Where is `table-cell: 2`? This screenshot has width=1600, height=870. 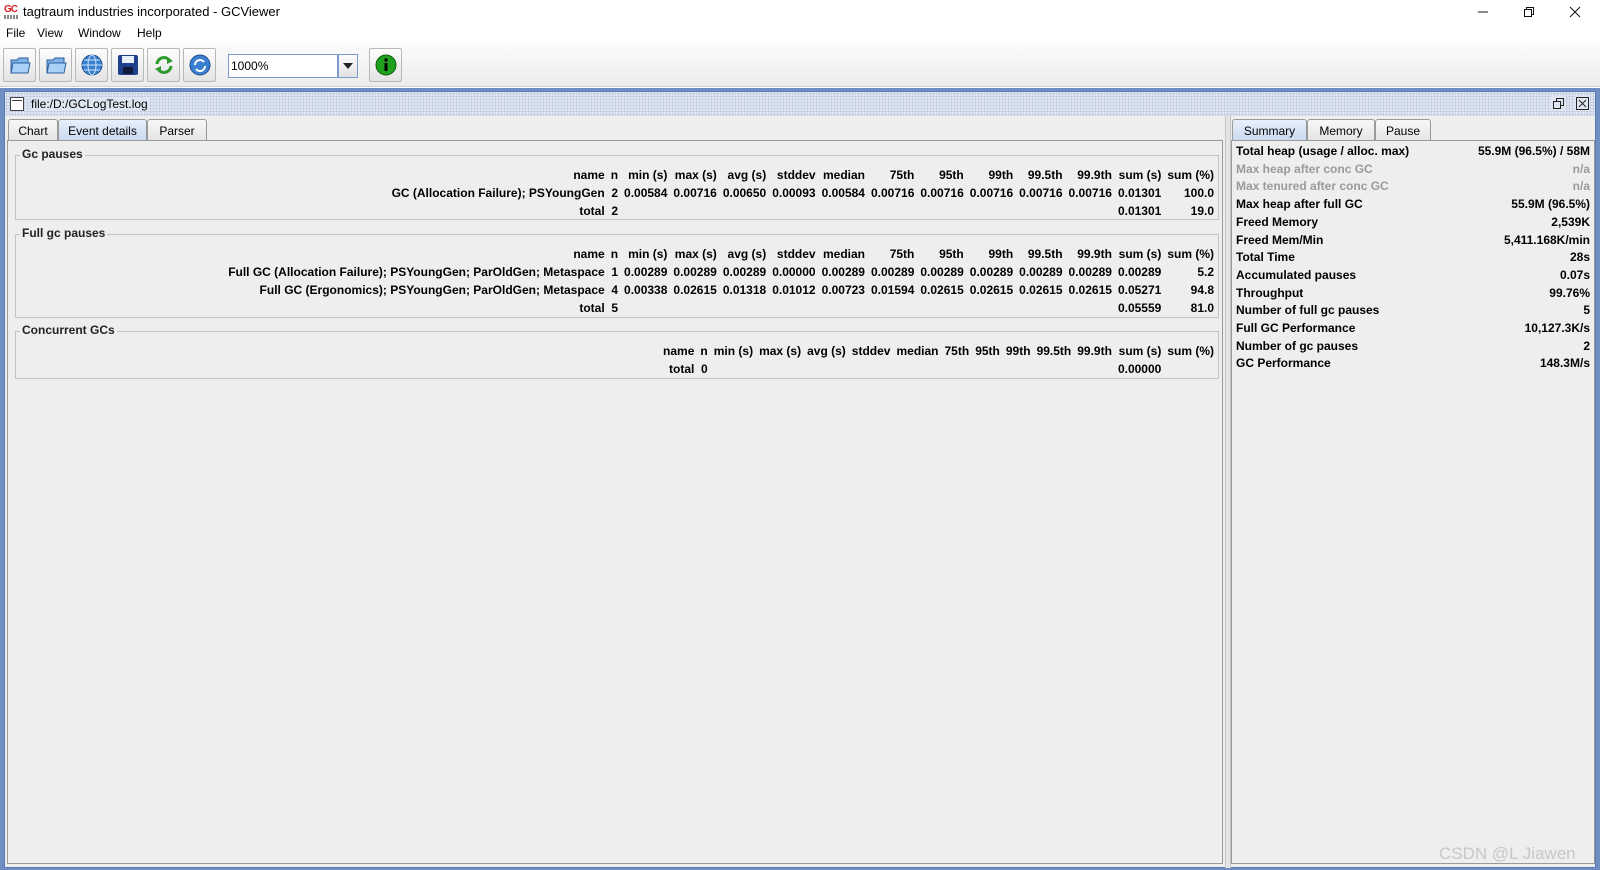 table-cell: 2 is located at coordinates (615, 193).